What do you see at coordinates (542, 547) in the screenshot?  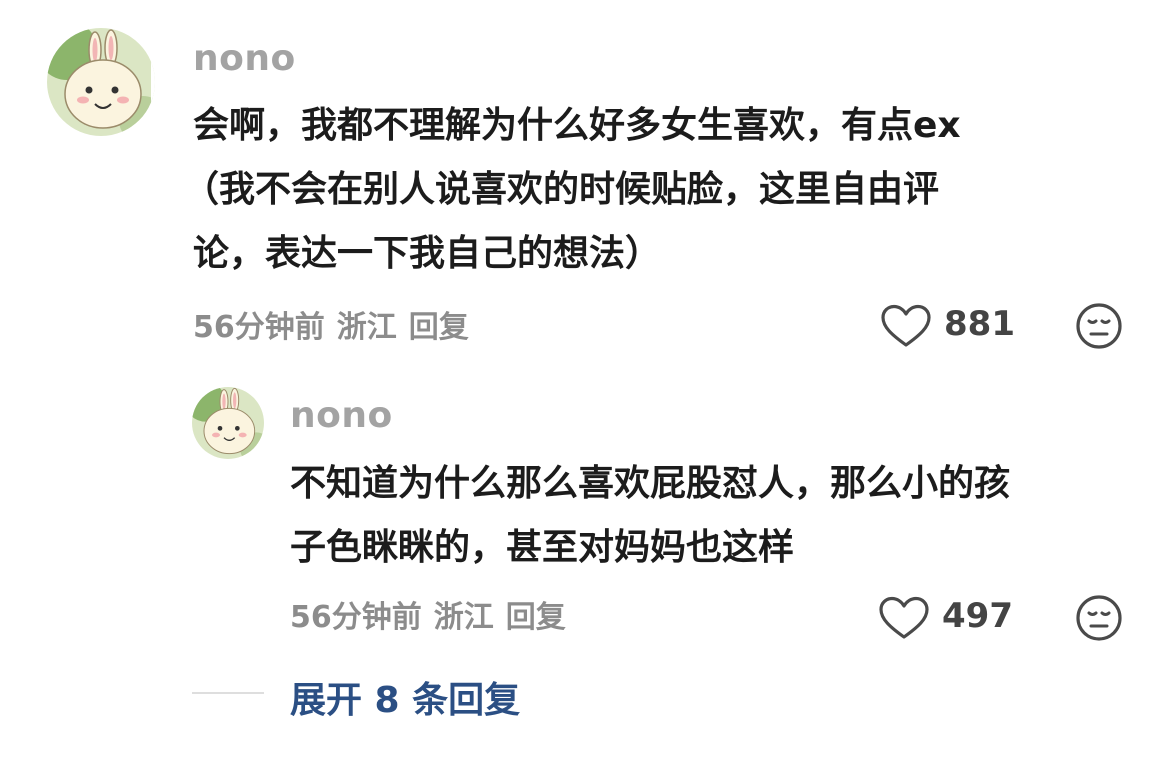 I see `reply-line: 子色眯眯的，甚至对妈妈也这样` at bounding box center [542, 547].